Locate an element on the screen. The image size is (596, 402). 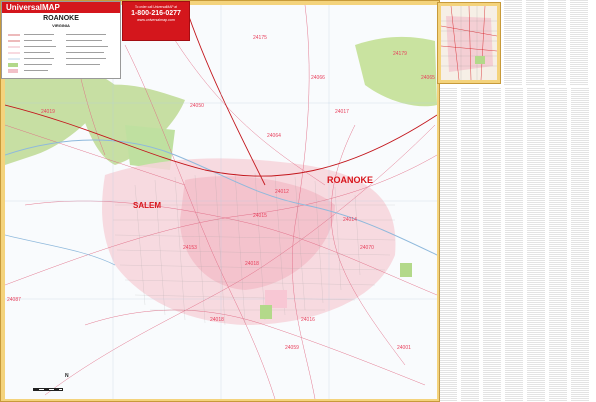
zip-label: 24001 is located at coordinates (404, 348).